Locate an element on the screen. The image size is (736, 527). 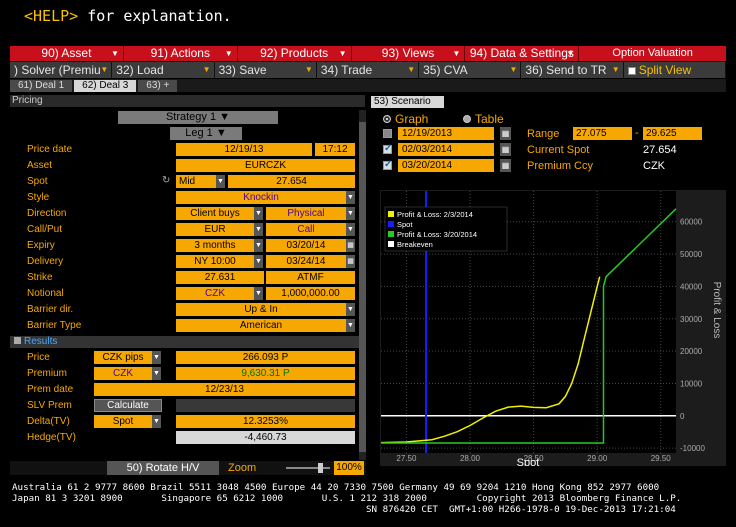
label-premium: Premium is located at coordinates (47, 373).